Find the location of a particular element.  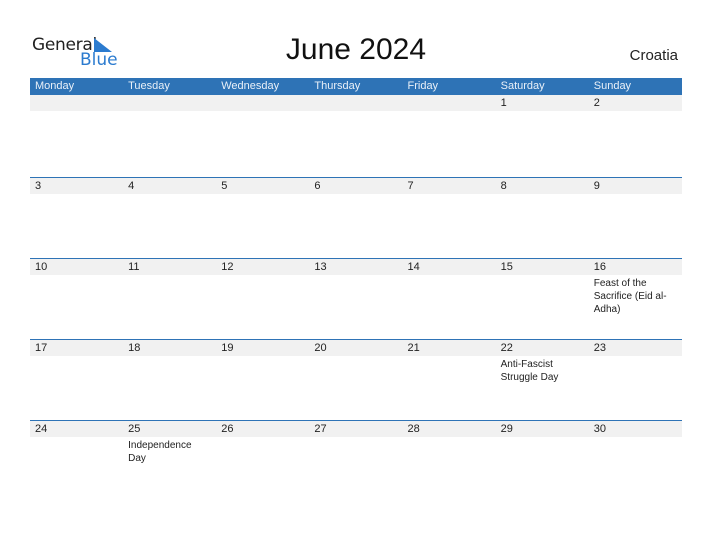

day-cell: 25 Independence Day is located at coordinates (170, 461).